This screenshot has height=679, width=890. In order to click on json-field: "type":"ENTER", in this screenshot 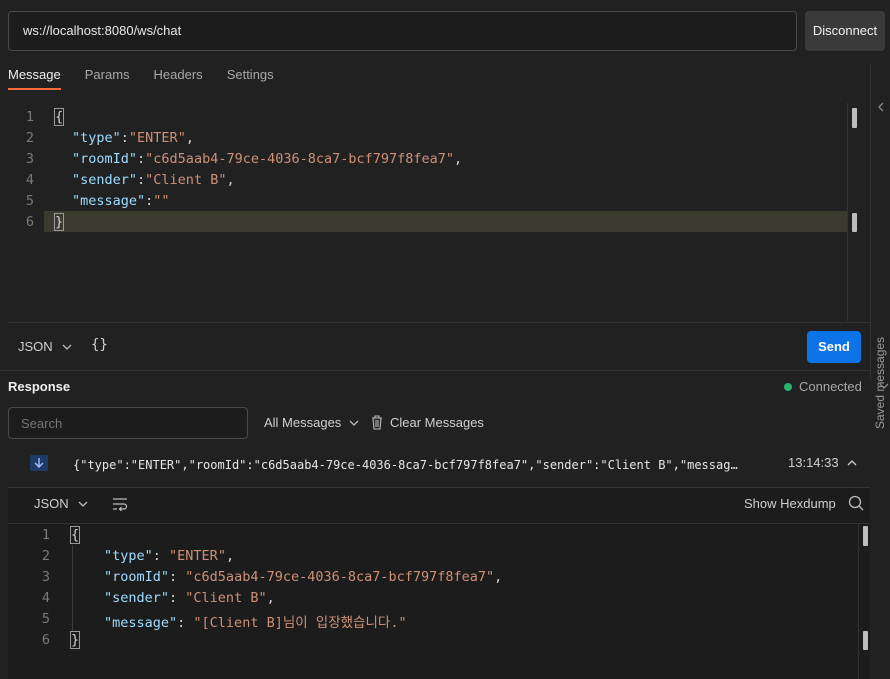, I will do `click(133, 138)`.